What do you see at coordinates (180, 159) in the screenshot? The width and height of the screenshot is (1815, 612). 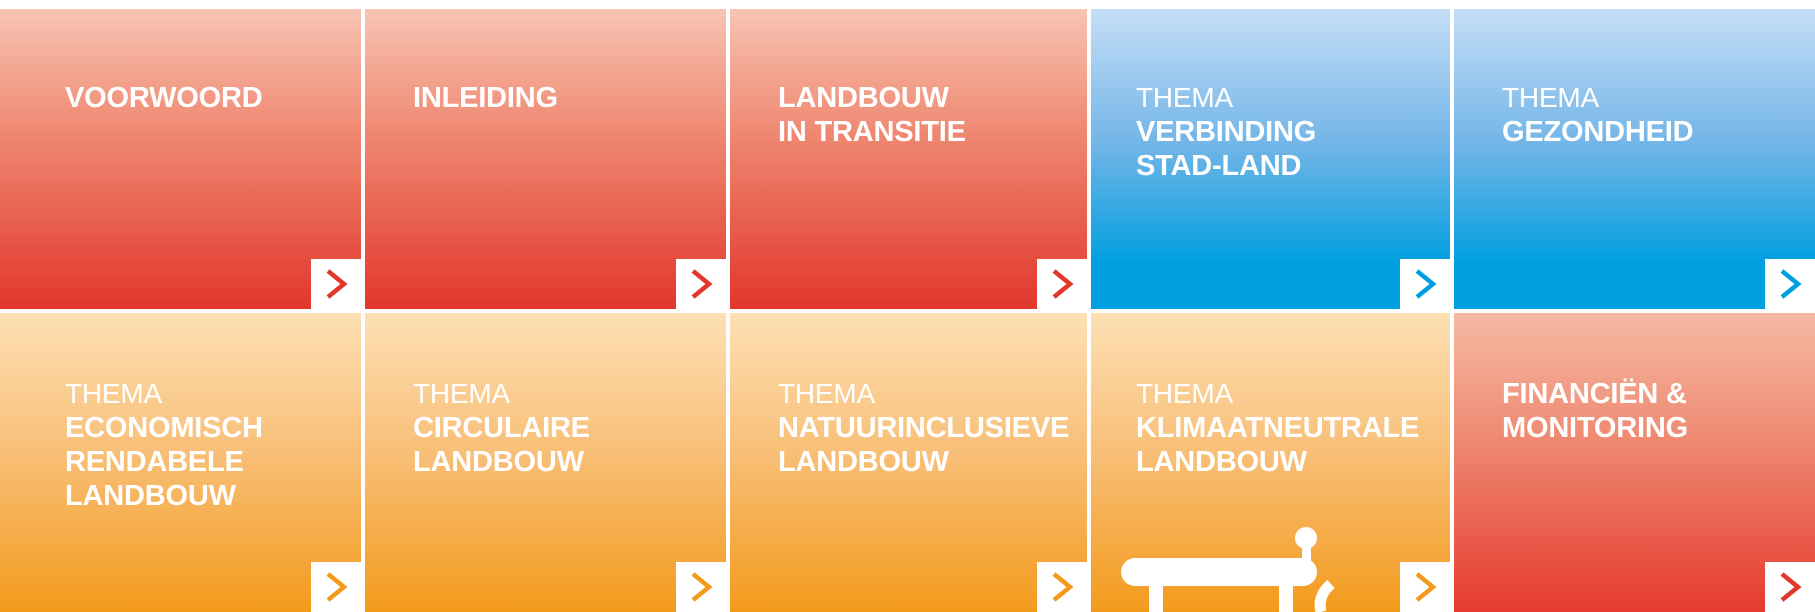 I see `tile-voorwoord: VOORWOORD` at bounding box center [180, 159].